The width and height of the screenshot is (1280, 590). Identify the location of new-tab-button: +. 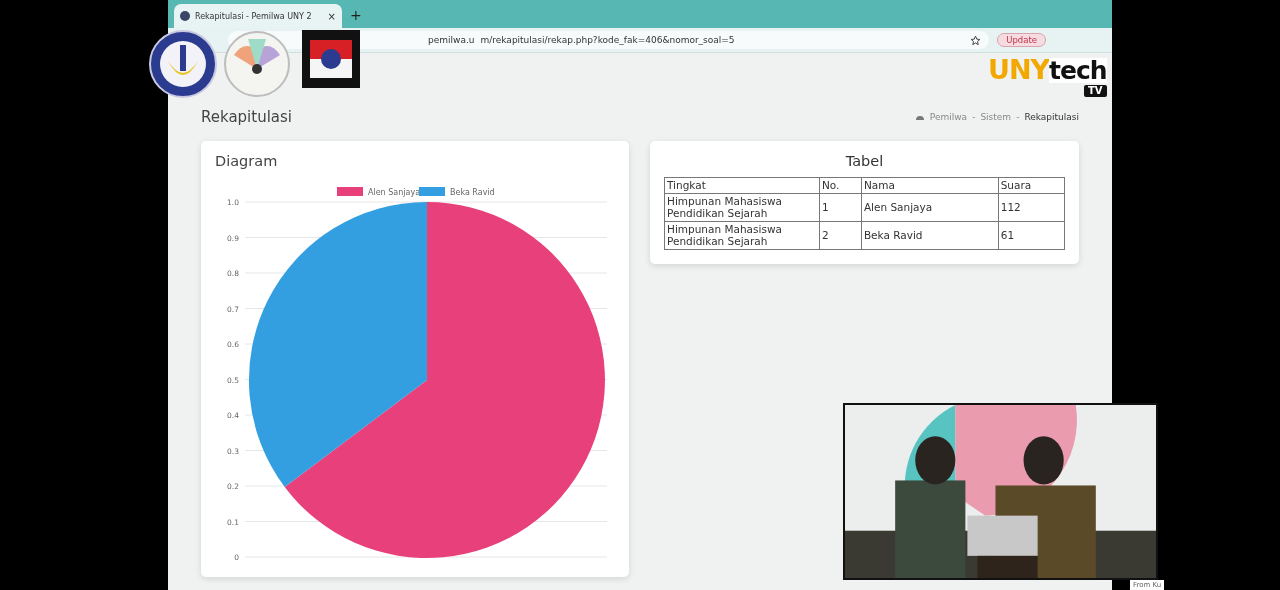
(356, 15).